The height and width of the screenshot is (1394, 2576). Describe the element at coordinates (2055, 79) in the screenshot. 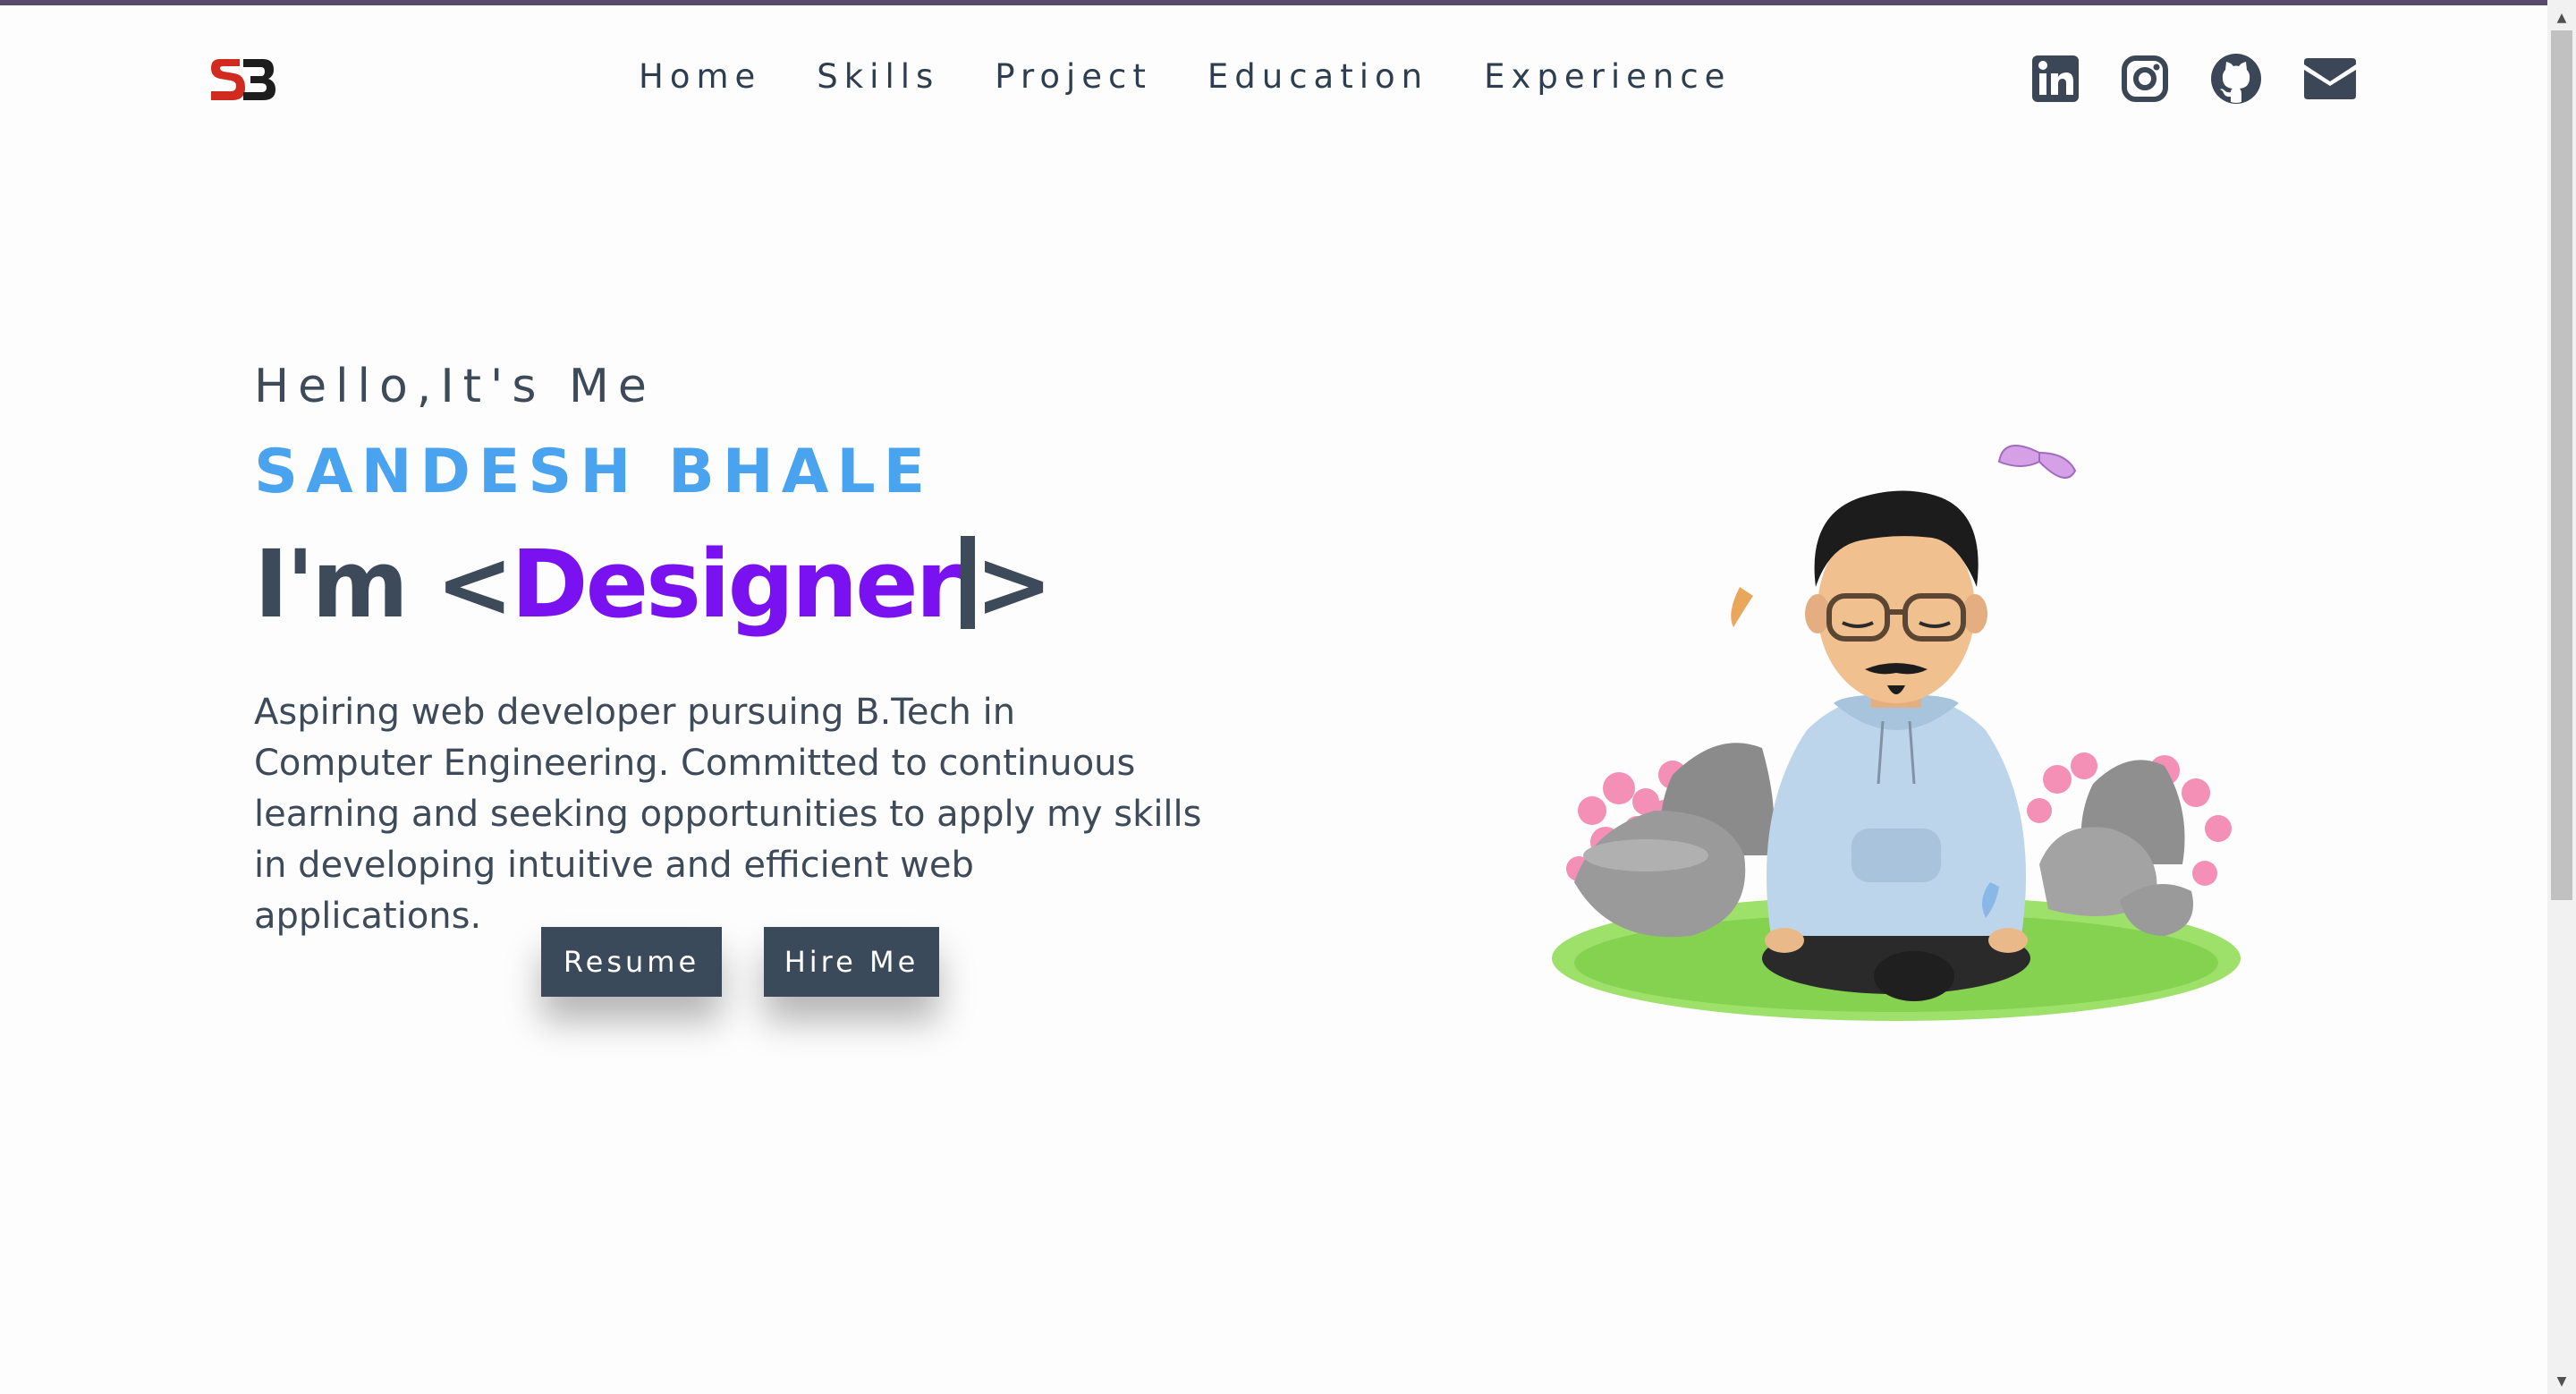

I see `linkedin-icon` at that location.